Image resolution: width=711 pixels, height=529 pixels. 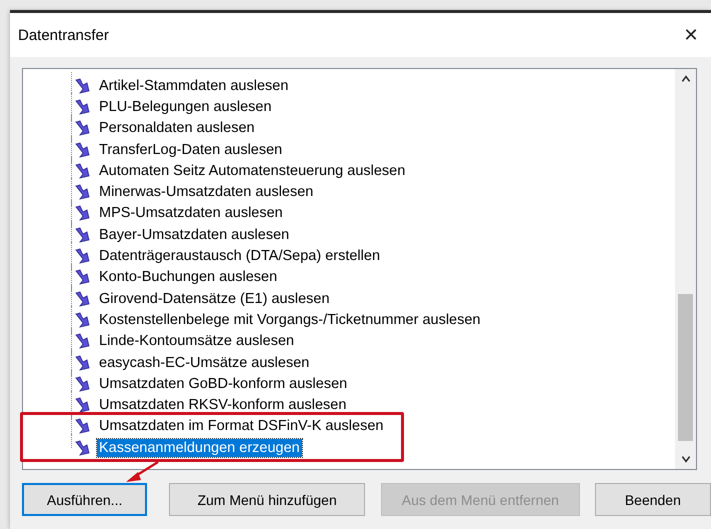 I want to click on tree-item: Minerwas-Umsatzdaten auslesen, so click(x=206, y=192).